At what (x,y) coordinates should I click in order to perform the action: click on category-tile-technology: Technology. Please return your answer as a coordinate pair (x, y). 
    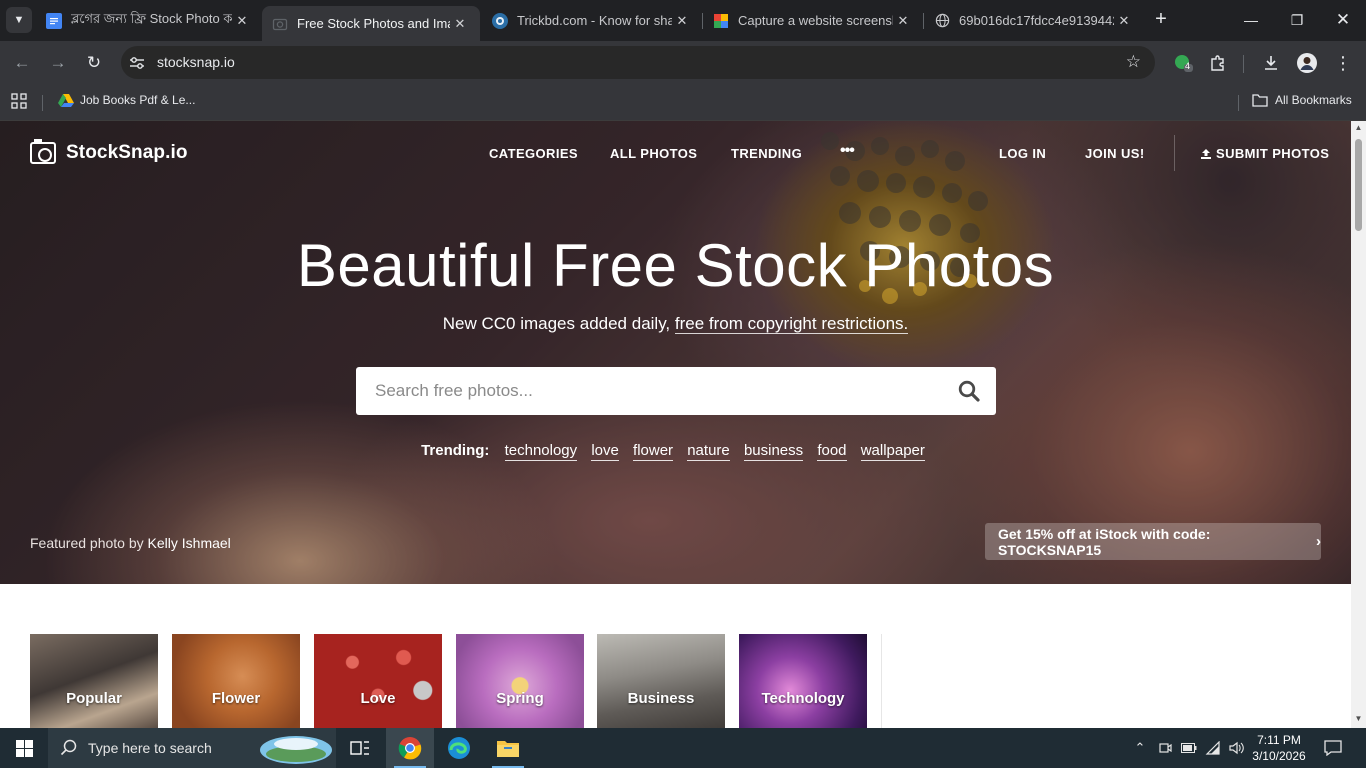
    Looking at the image, I should click on (803, 681).